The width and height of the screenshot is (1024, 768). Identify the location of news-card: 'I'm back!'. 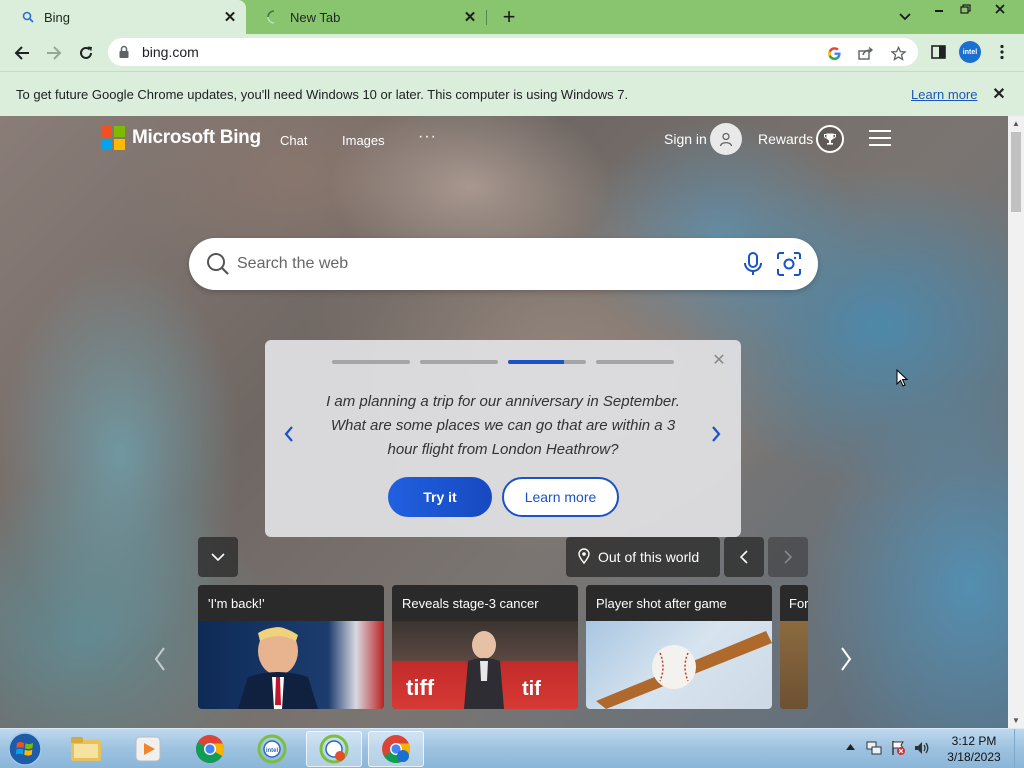
(291, 647).